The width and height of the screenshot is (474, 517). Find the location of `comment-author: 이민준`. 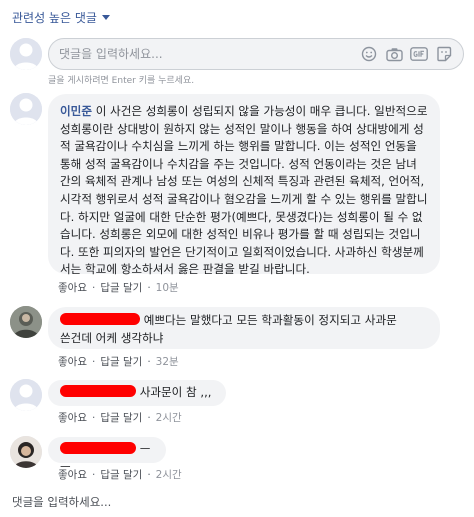

comment-author: 이민준 is located at coordinates (76, 111).